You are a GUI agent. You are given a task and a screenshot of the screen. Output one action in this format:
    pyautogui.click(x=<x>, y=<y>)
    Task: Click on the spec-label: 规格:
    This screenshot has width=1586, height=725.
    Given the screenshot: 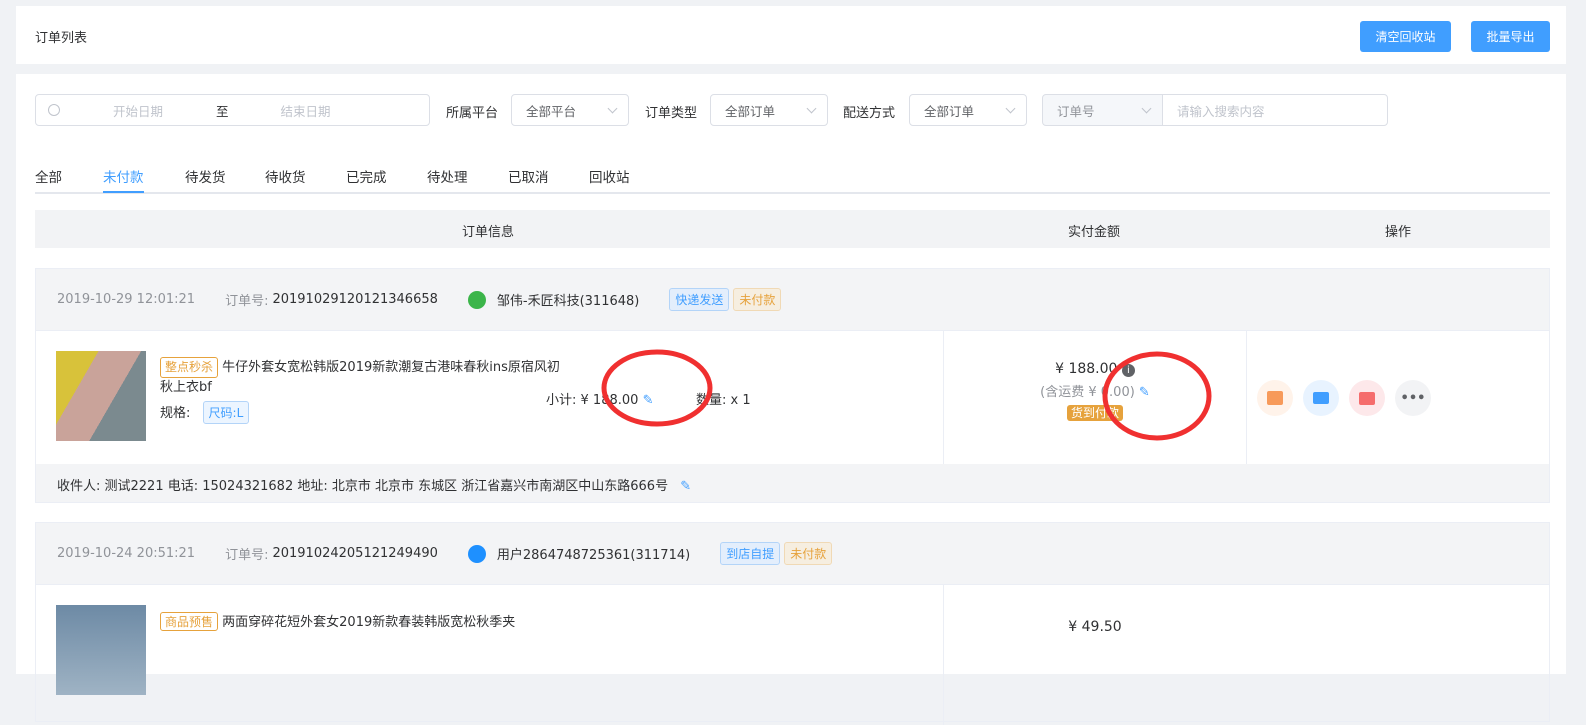 What is the action you would take?
    pyautogui.click(x=175, y=413)
    